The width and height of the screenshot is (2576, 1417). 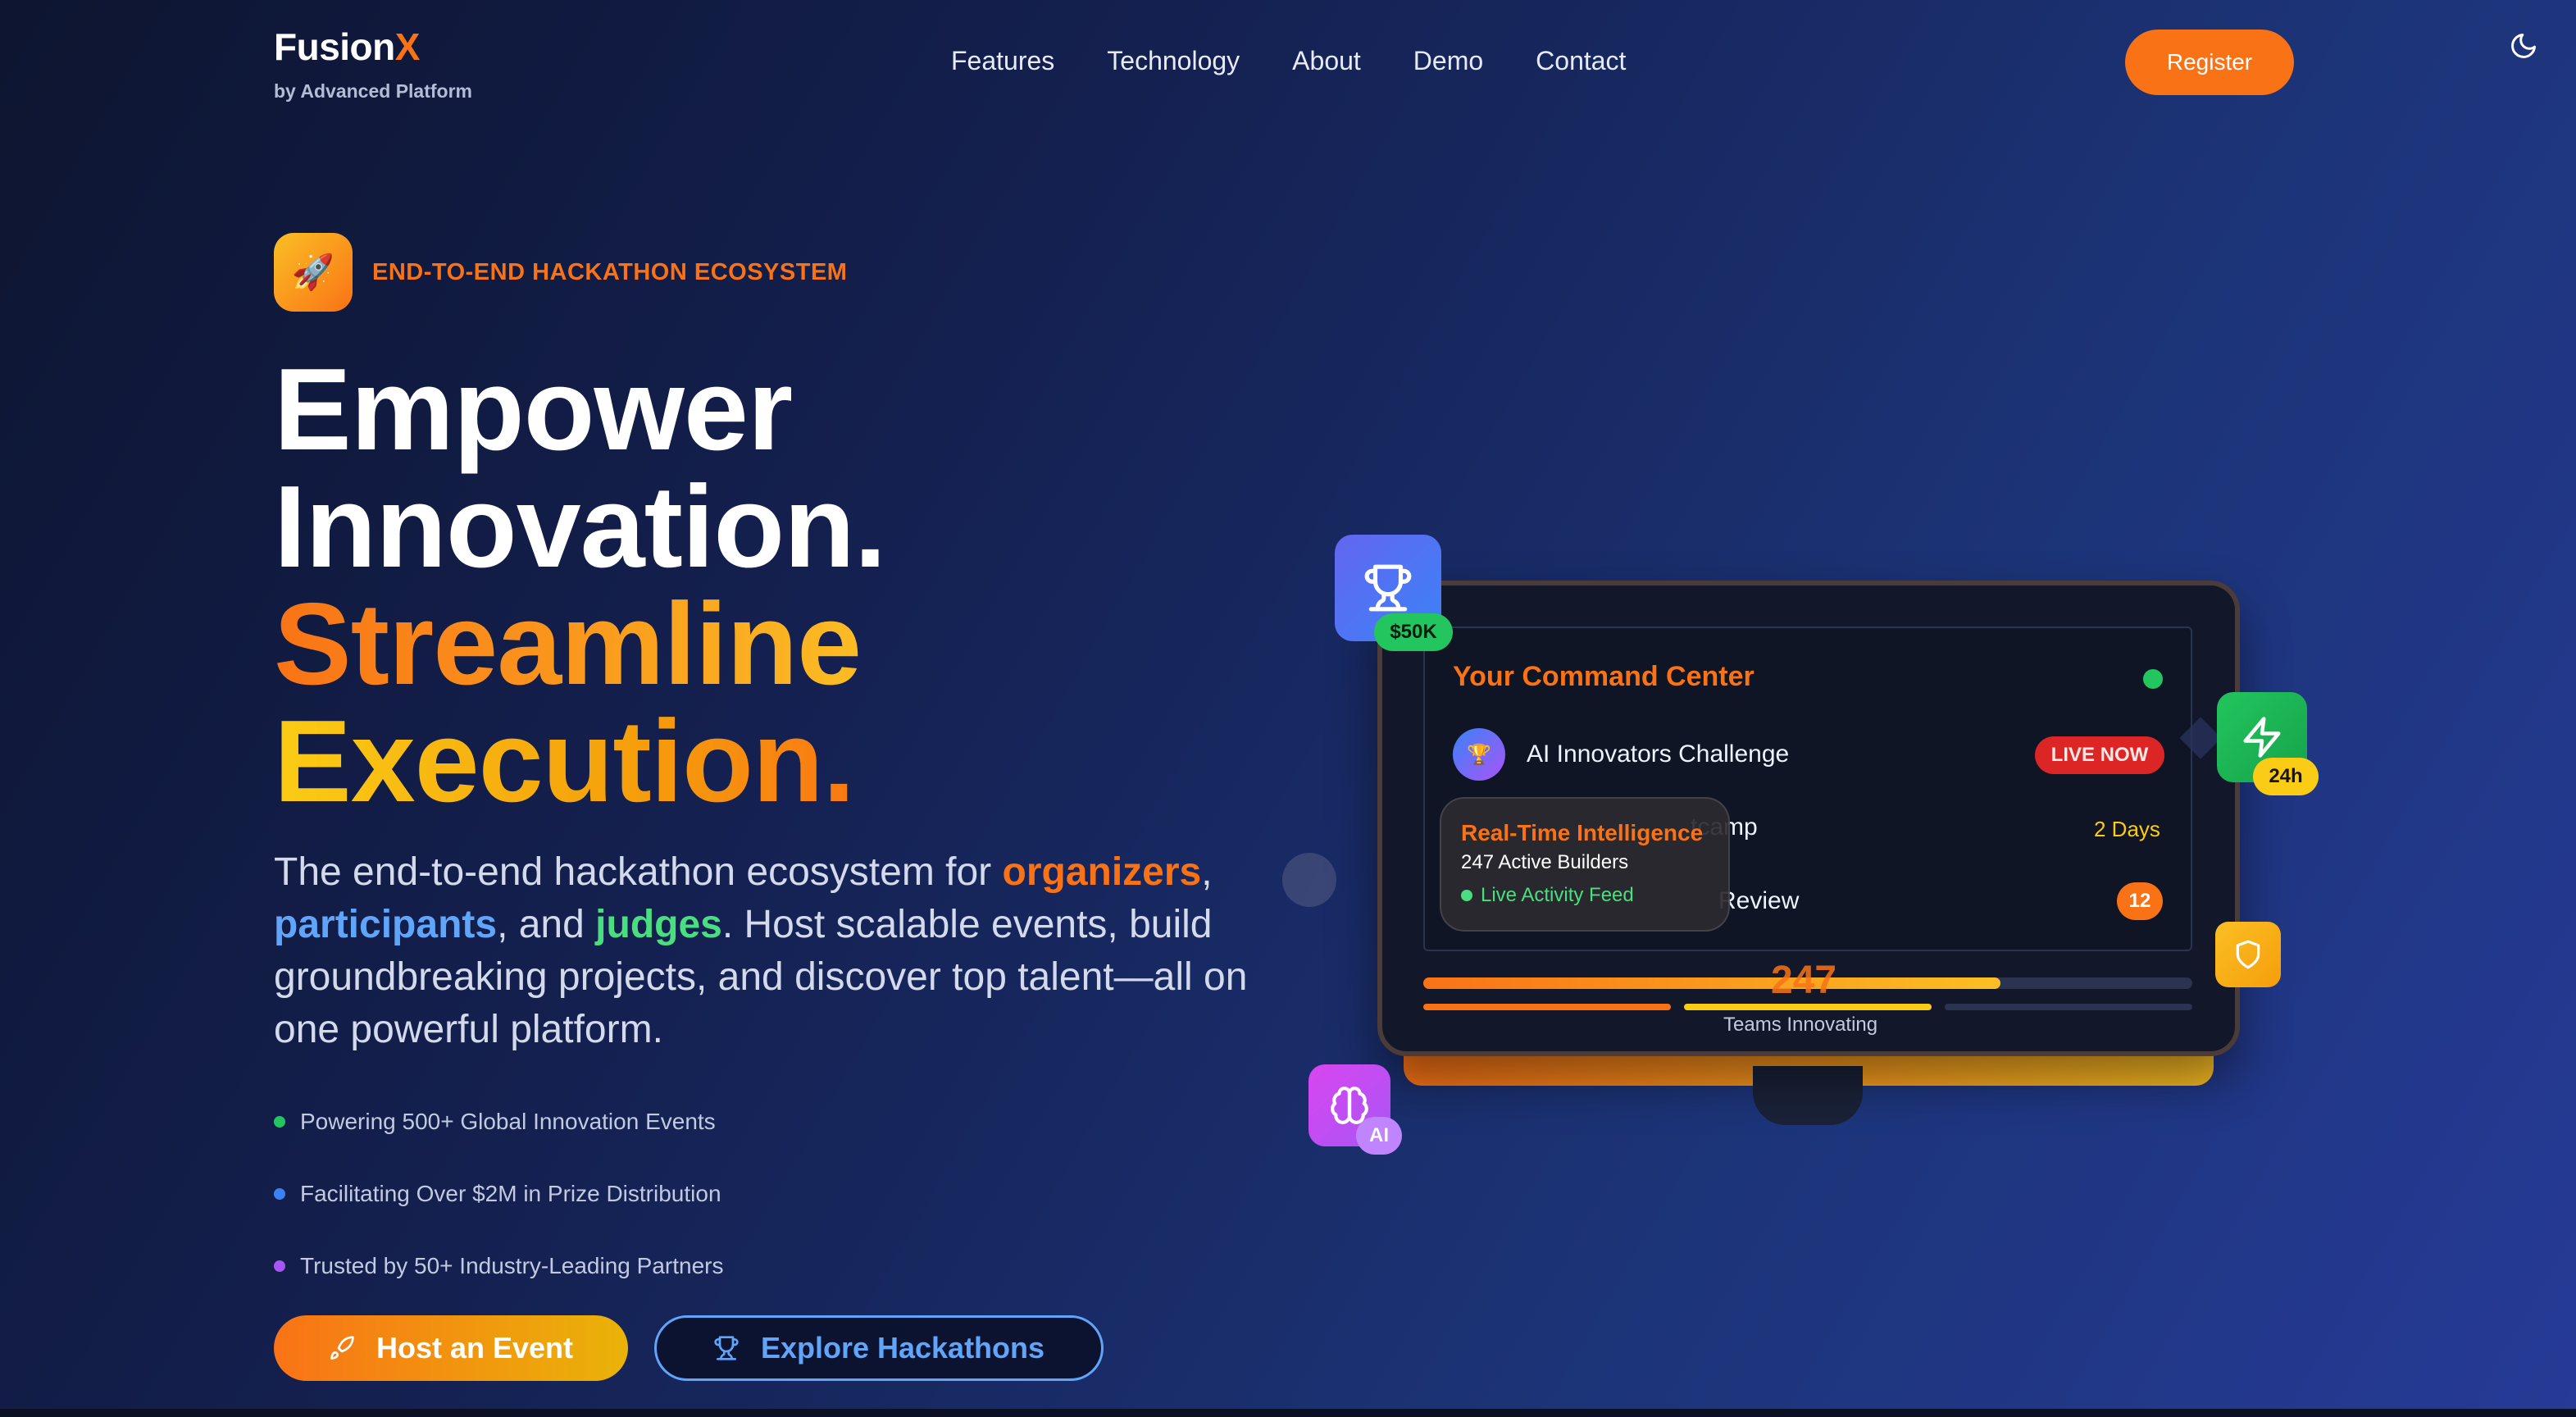 I want to click on purple-dot-icon, so click(x=279, y=1266).